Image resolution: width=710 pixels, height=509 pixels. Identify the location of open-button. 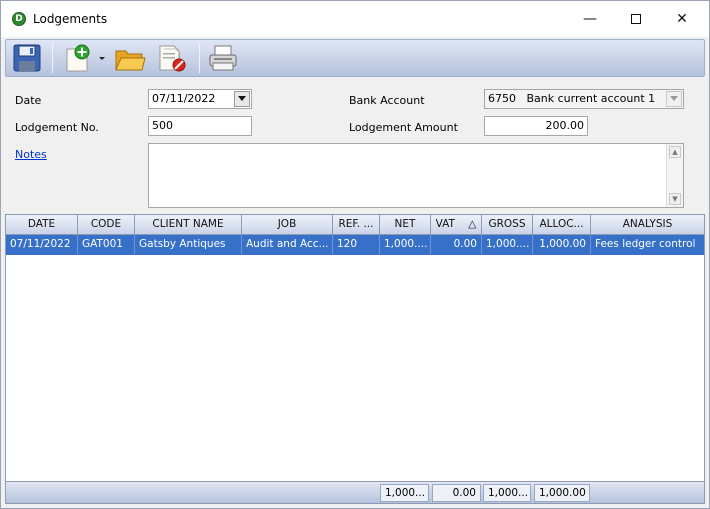
(130, 58).